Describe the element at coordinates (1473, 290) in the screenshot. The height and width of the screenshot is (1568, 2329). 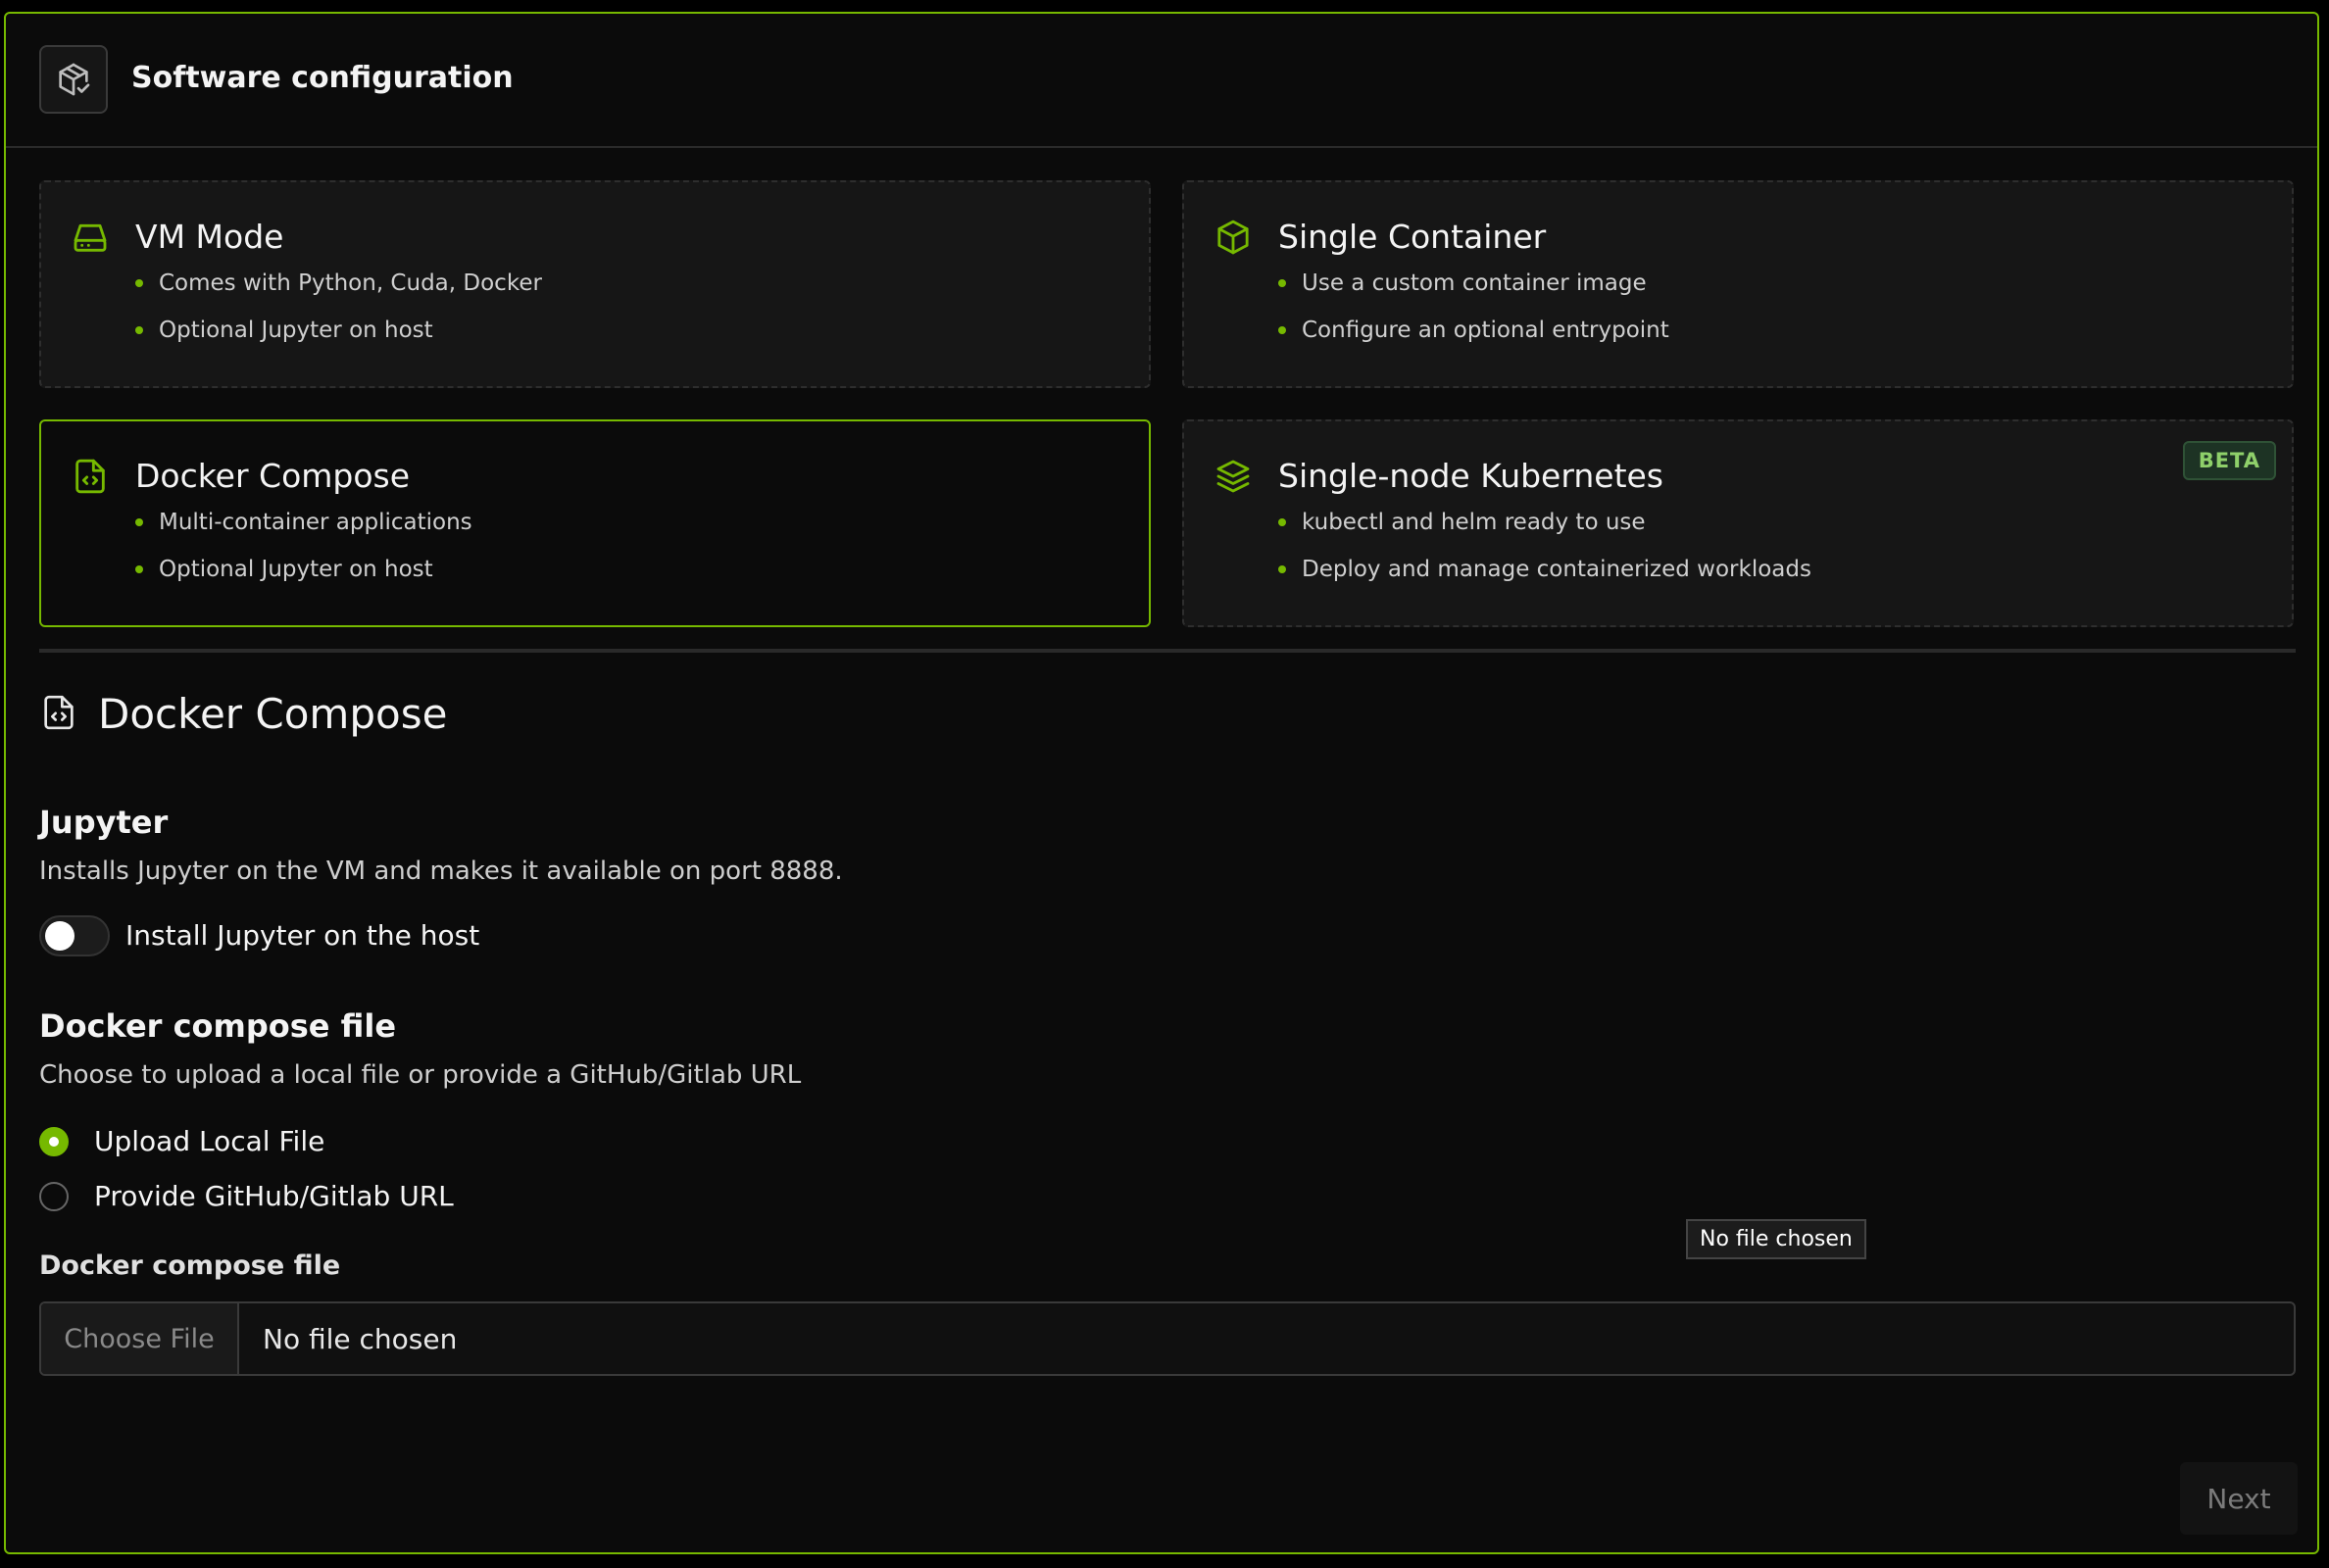
I see `feature-item: Use a custom container image` at that location.